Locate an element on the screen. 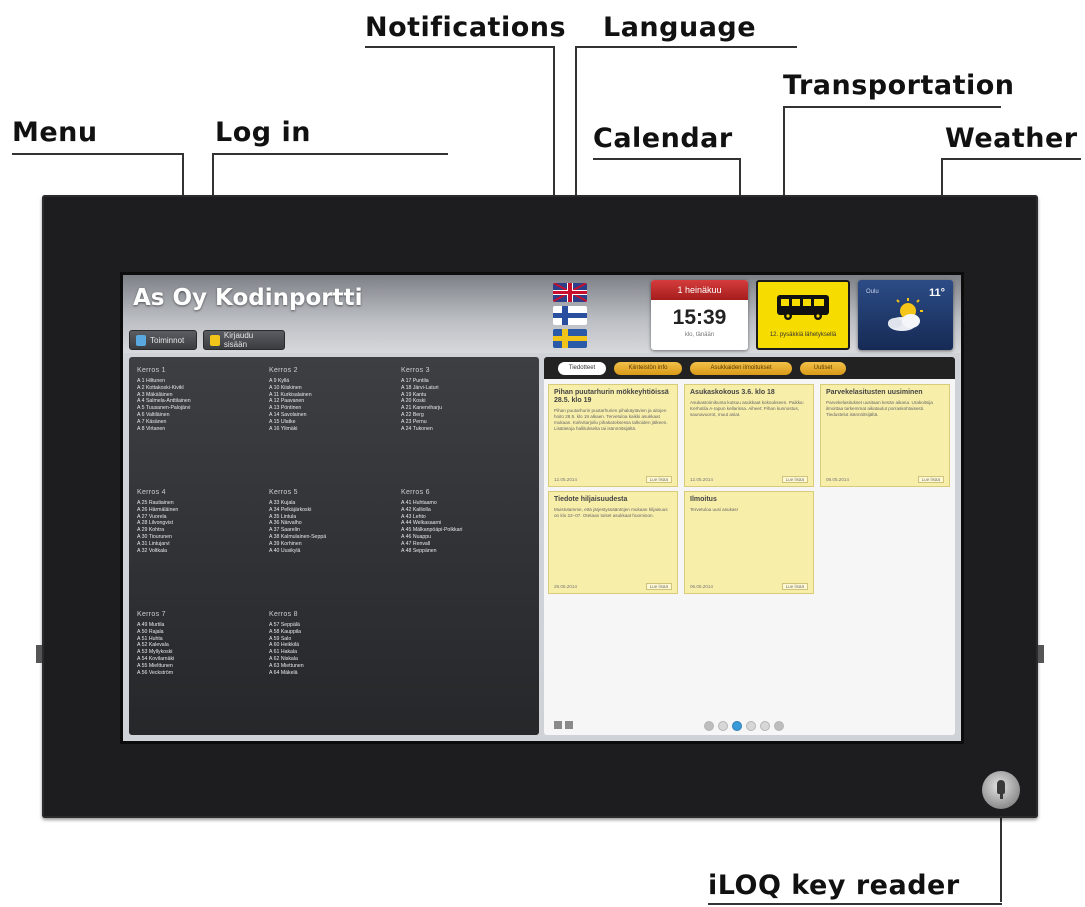 The height and width of the screenshot is (907, 1085). resident-item: A 45 Mälkanpöäpi-Polkkari is located at coordinates (466, 530).